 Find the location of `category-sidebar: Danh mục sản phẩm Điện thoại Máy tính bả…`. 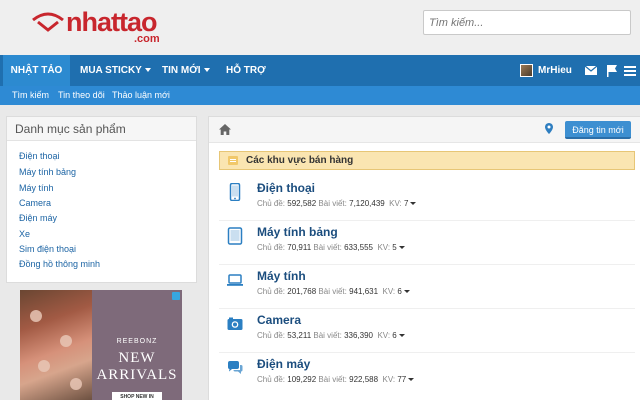

category-sidebar: Danh mục sản phẩm Điện thoại Máy tính bả… is located at coordinates (101, 199).